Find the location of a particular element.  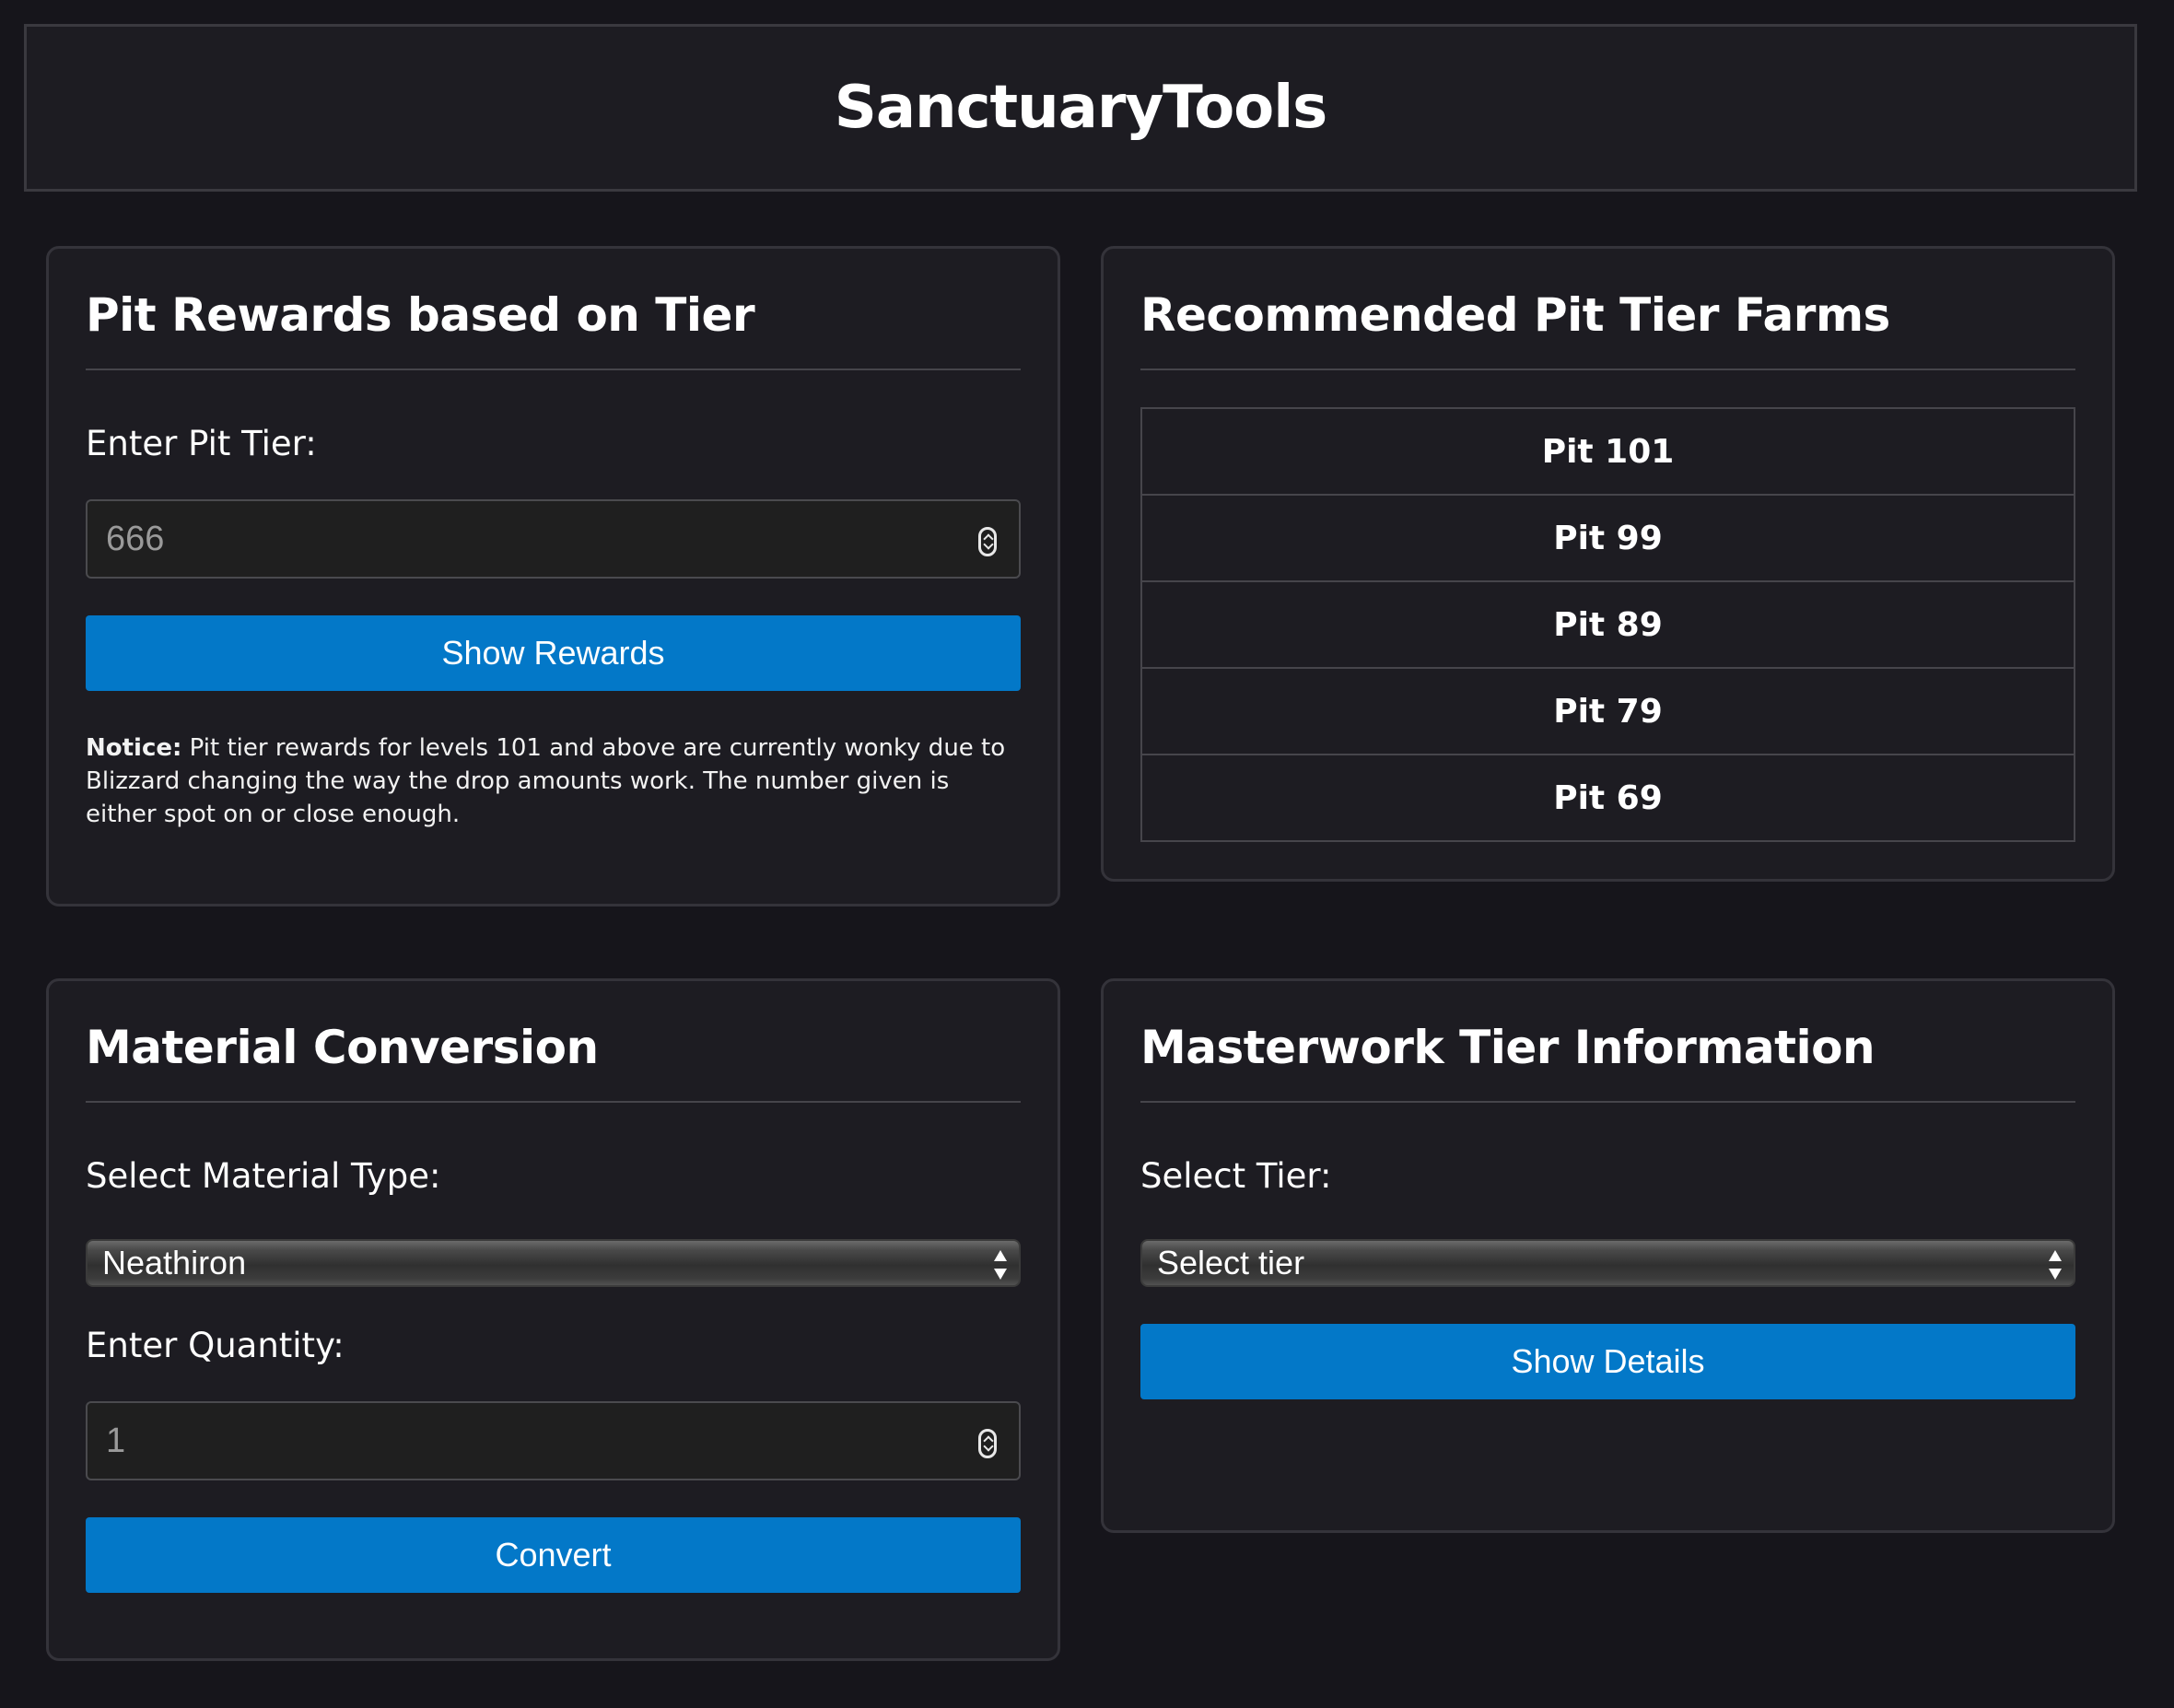

material-type-value: Neathiron is located at coordinates (174, 1262).